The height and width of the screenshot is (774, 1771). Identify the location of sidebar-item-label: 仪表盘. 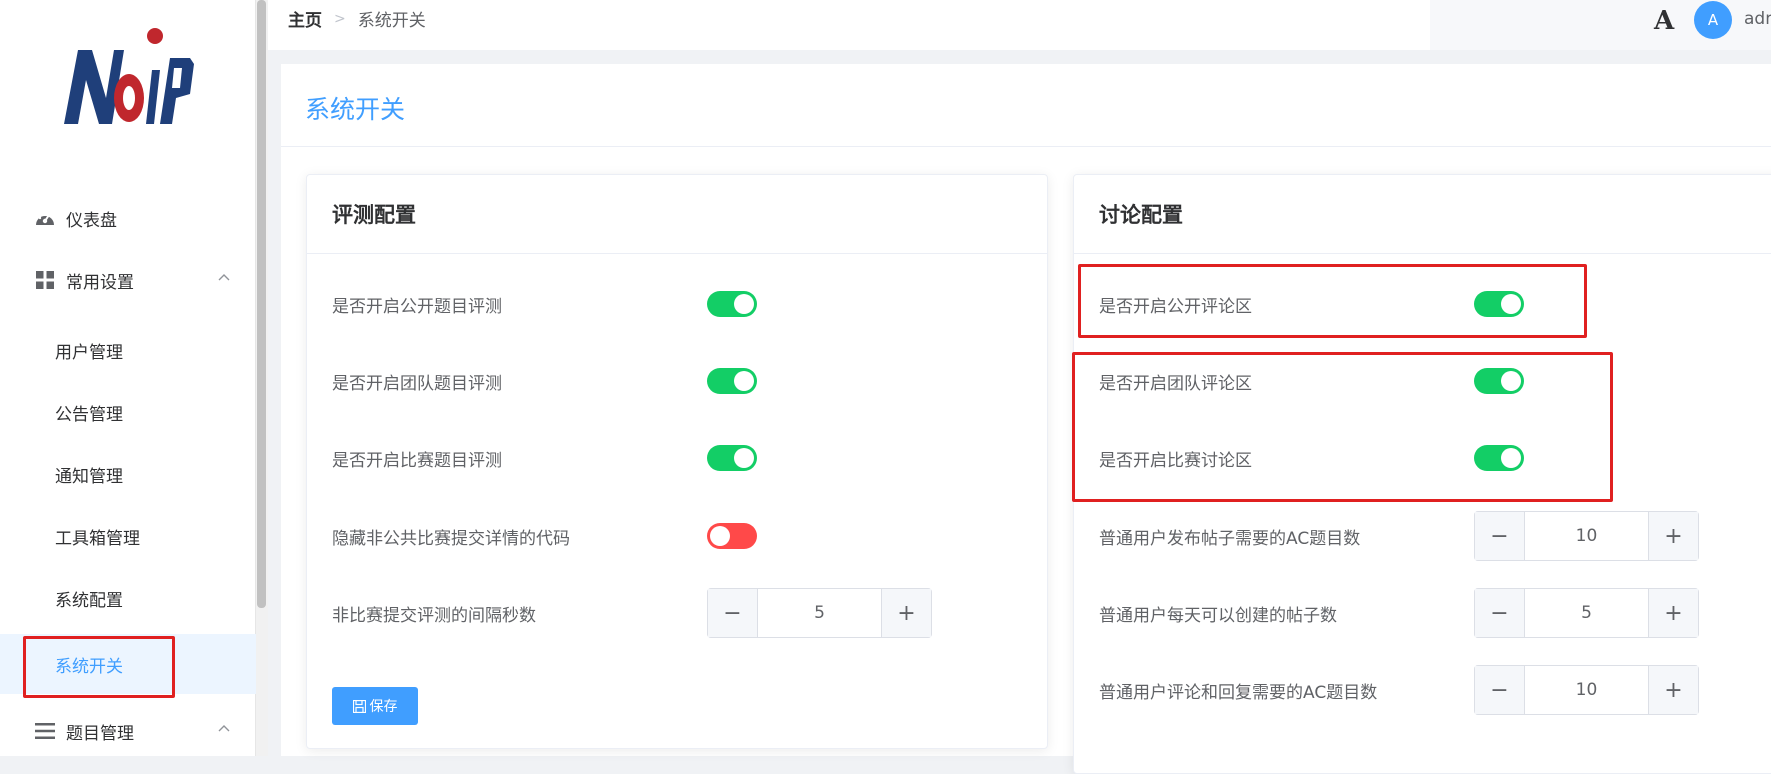
(91, 220).